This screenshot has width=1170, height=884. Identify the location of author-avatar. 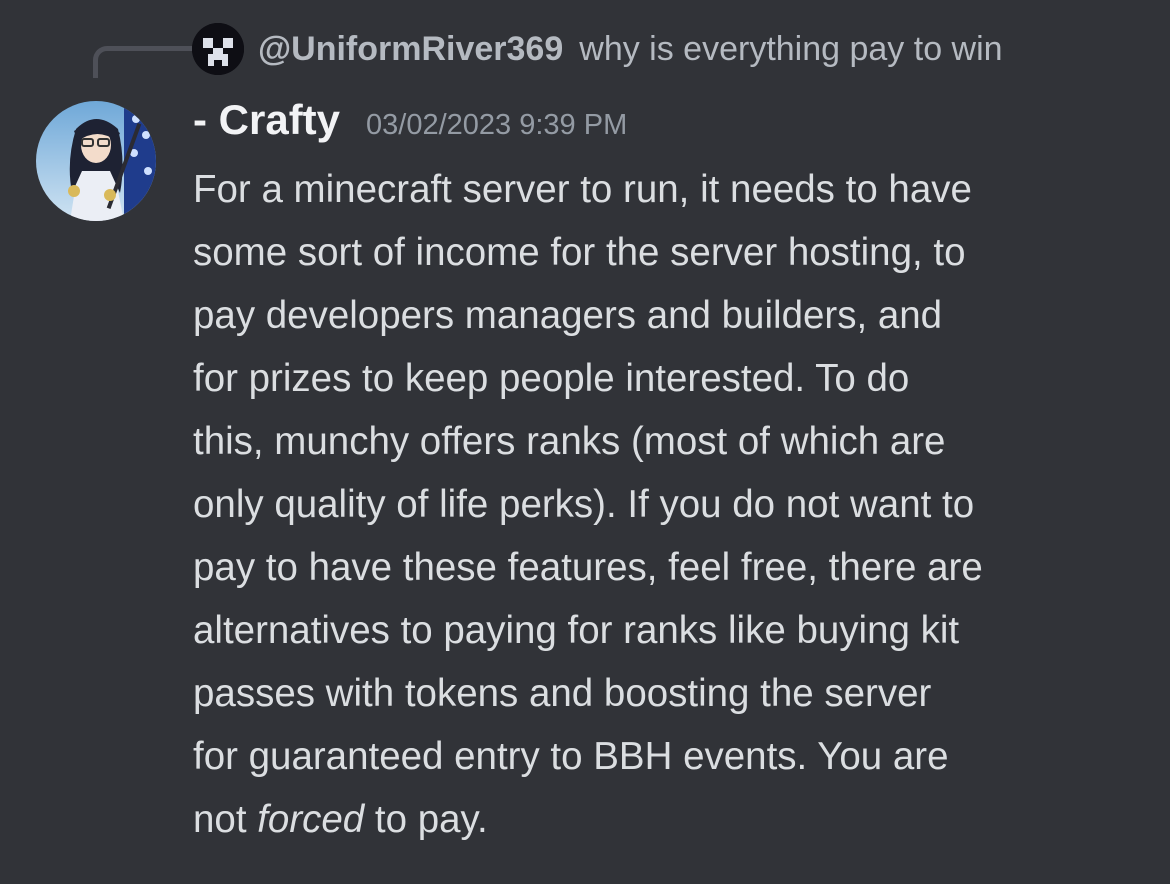
(96, 161).